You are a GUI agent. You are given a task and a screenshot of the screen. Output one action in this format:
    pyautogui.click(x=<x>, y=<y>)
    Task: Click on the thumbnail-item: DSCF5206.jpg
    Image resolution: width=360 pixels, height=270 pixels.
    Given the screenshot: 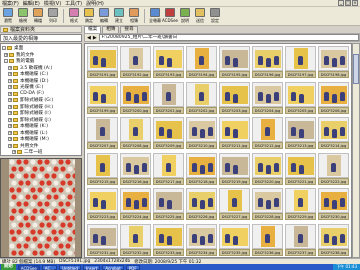 What is the action you would take?
    pyautogui.click(x=333, y=97)
    